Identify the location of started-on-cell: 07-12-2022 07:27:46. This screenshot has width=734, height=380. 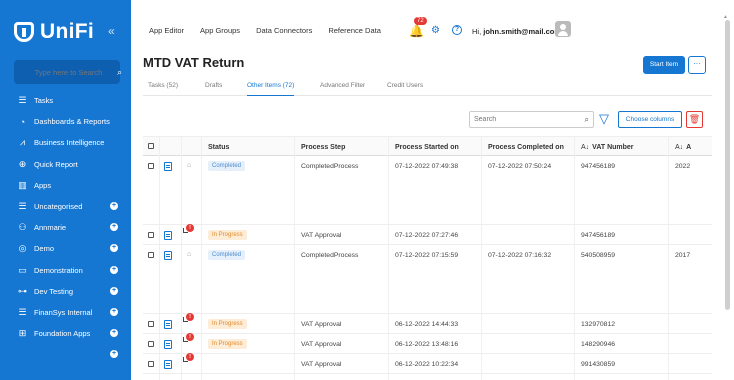
(427, 235).